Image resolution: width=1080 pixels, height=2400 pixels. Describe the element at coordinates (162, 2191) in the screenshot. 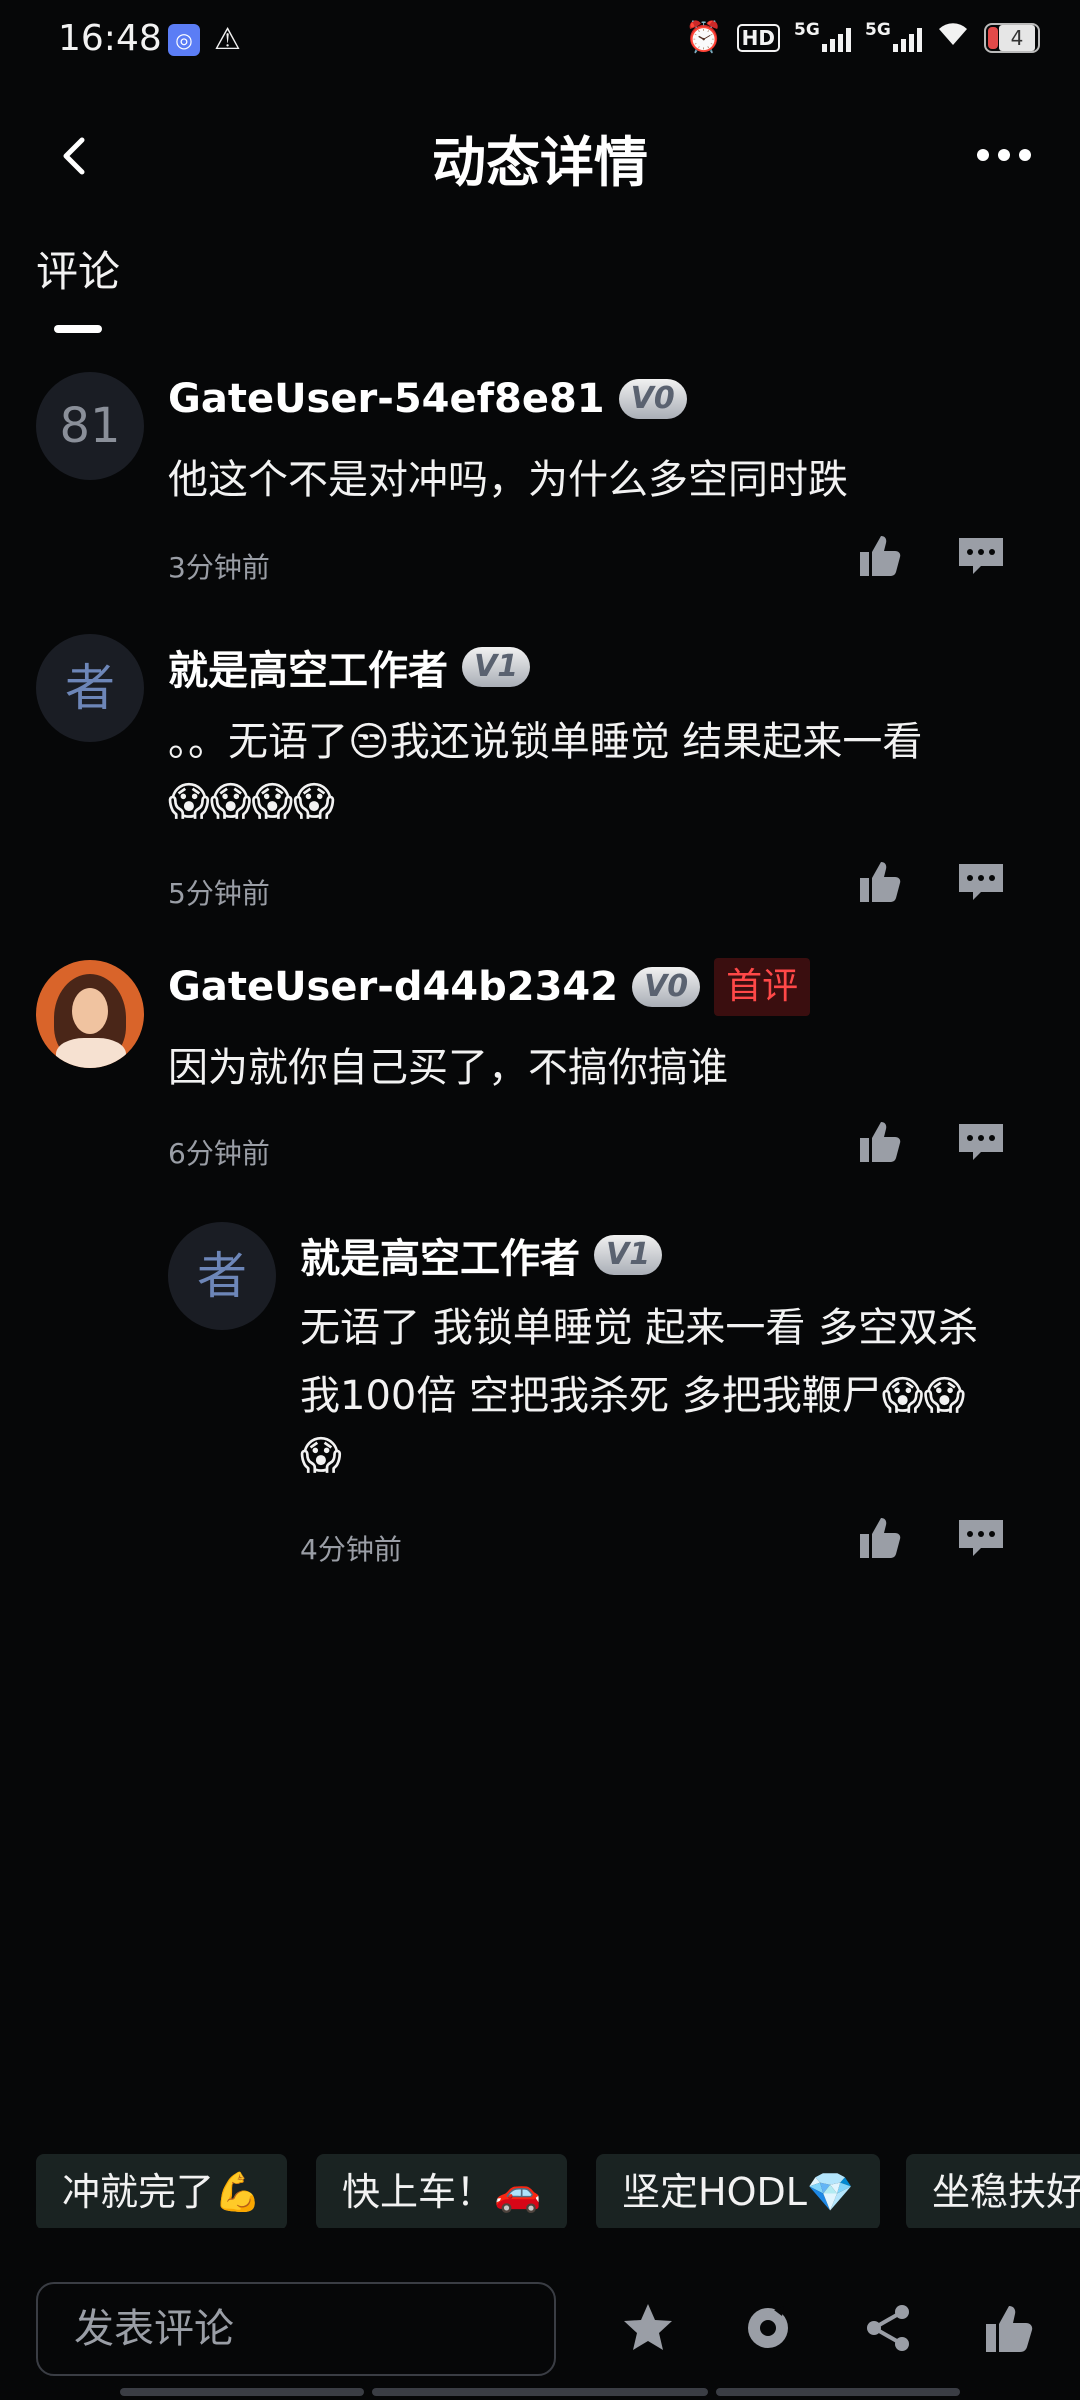

I see `quick-reply-chip: 冲就完了💪` at that location.